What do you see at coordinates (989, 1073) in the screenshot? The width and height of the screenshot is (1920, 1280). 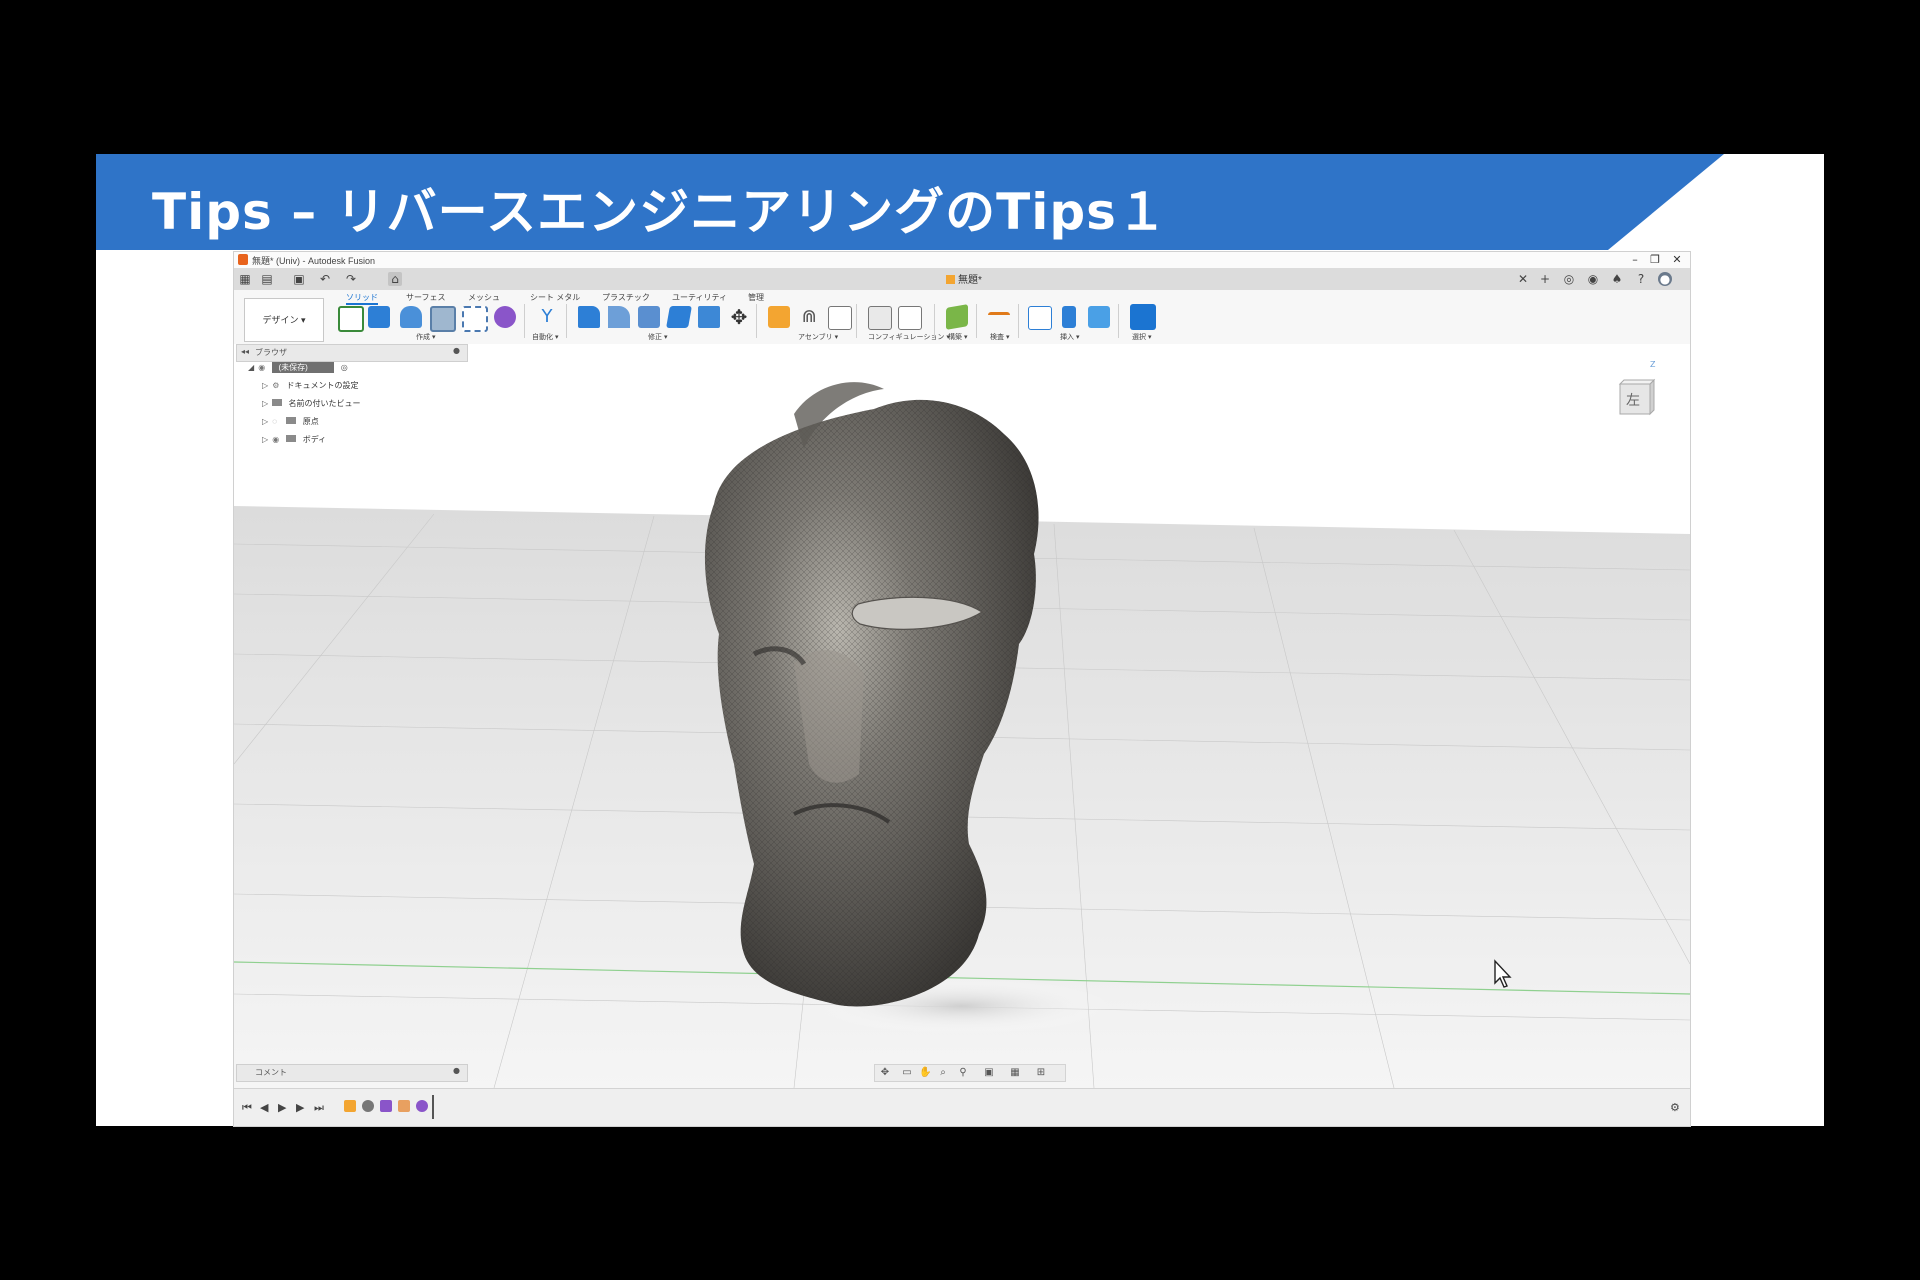 I see `display-settings-icon: ▣` at bounding box center [989, 1073].